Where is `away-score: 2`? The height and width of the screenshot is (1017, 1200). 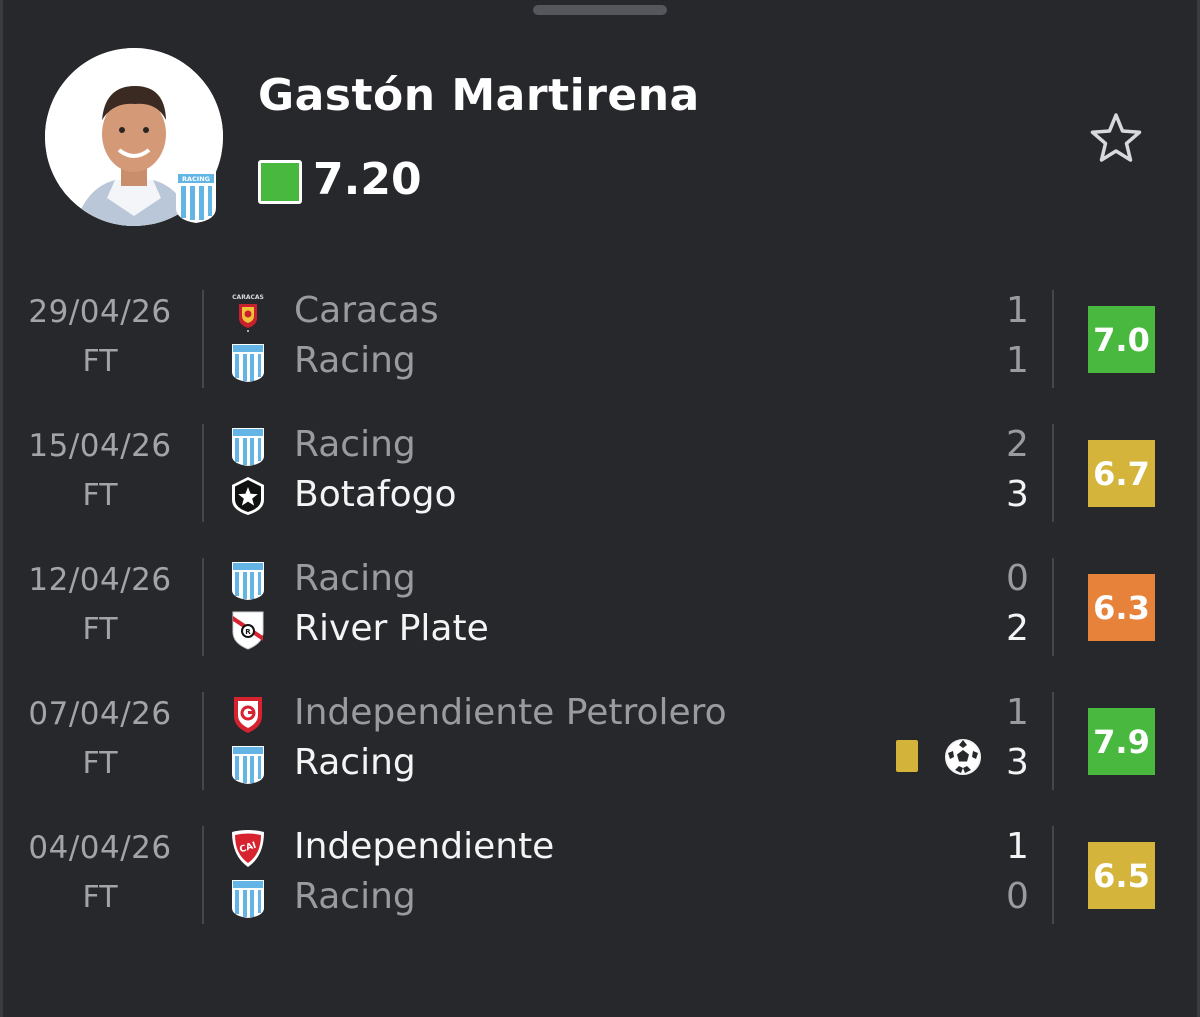 away-score: 2 is located at coordinates (1017, 628).